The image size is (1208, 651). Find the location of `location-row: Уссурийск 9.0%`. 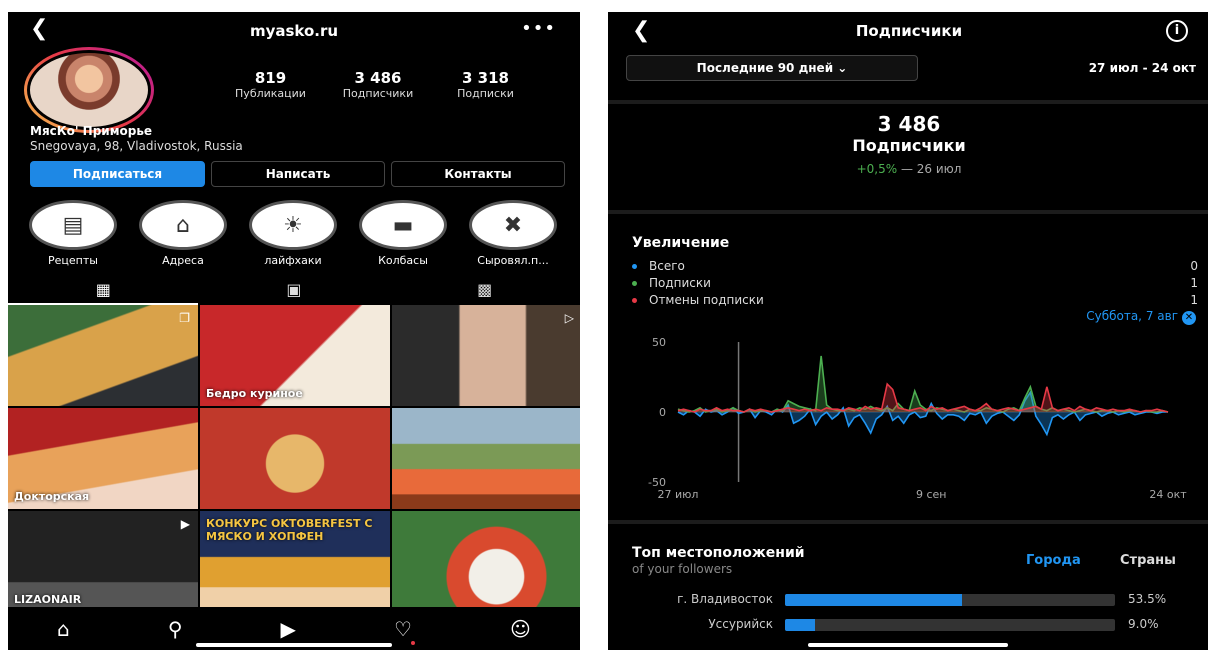

location-row: Уссурийск 9.0% is located at coordinates (908, 625).